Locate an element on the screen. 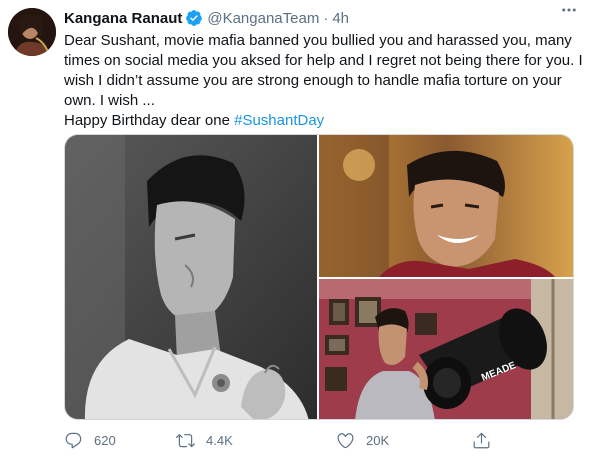 Image resolution: width=590 pixels, height=468 pixels. tweet-actions: 620 4.4K 20K is located at coordinates (299, 440).